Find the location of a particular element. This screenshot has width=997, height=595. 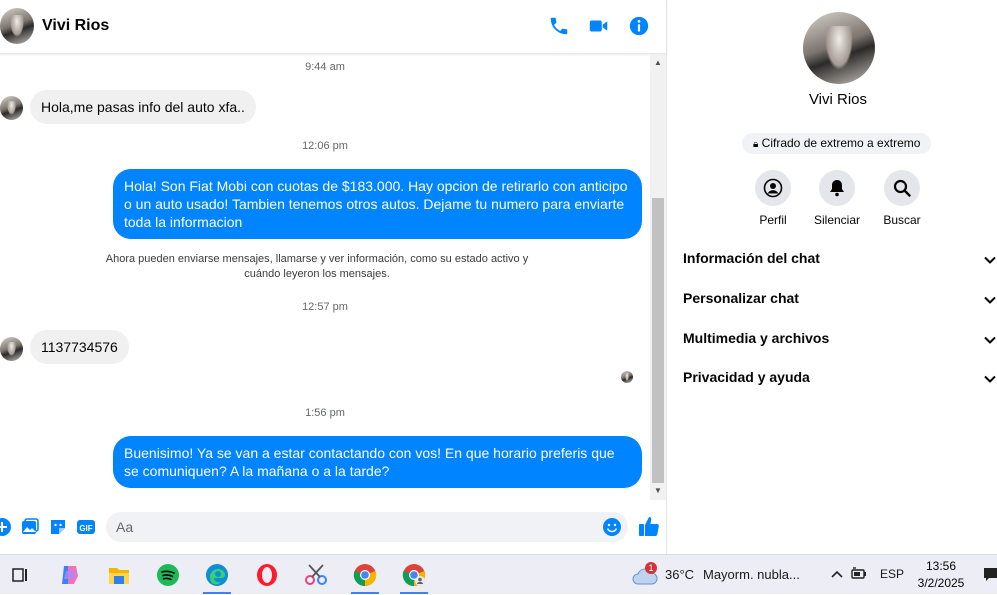

chevron-up-icon is located at coordinates (837, 574).